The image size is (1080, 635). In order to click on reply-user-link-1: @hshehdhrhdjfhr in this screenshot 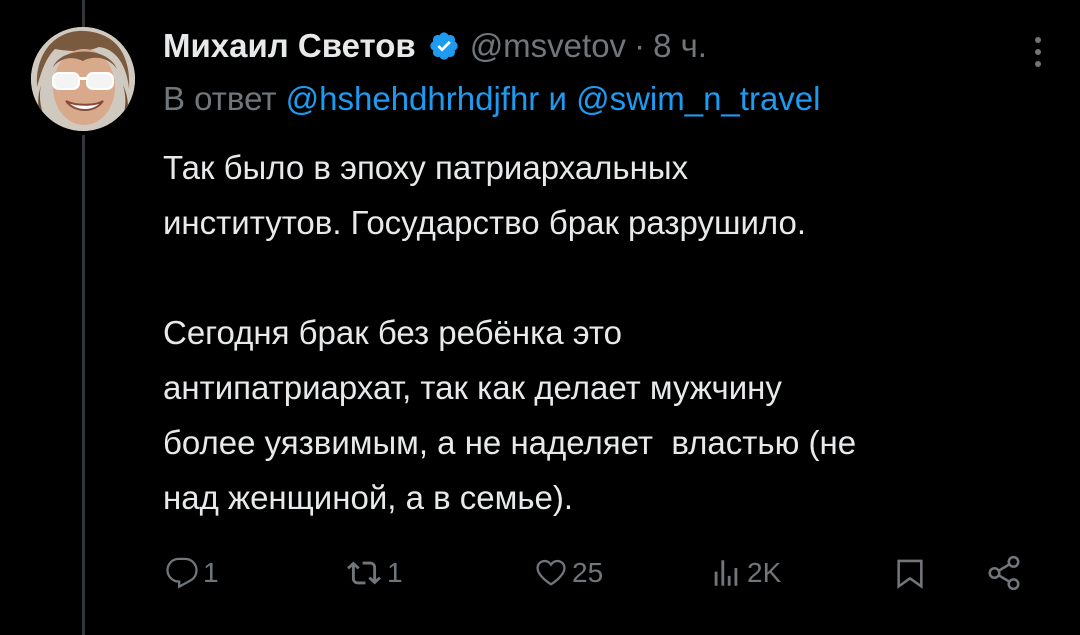, I will do `click(413, 98)`.